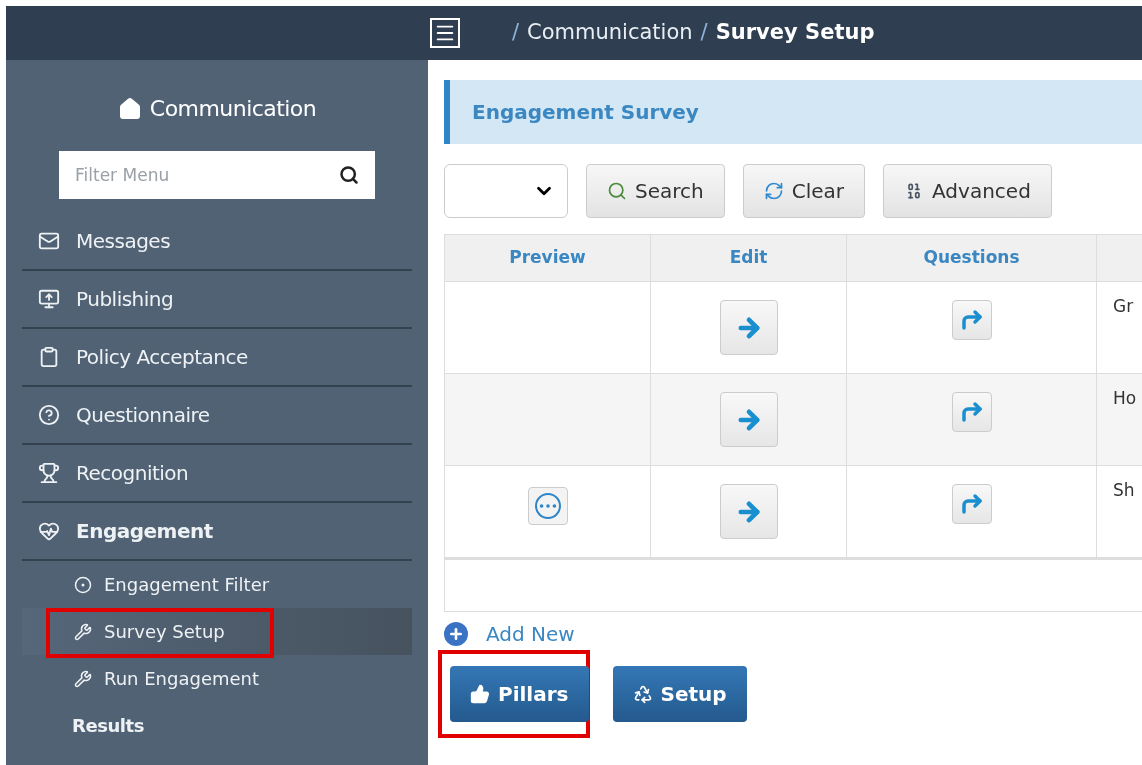  I want to click on sidebar-subitem: Results, so click(217, 725).